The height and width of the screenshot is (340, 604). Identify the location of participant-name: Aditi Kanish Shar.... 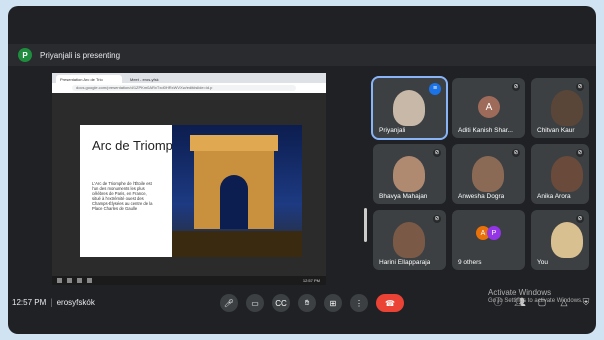
(485, 130).